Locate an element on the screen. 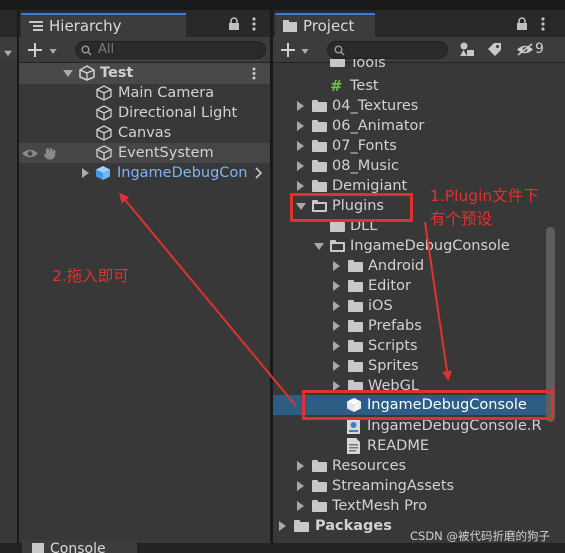  arrow-to-hierarchy is located at coordinates (208, 299).